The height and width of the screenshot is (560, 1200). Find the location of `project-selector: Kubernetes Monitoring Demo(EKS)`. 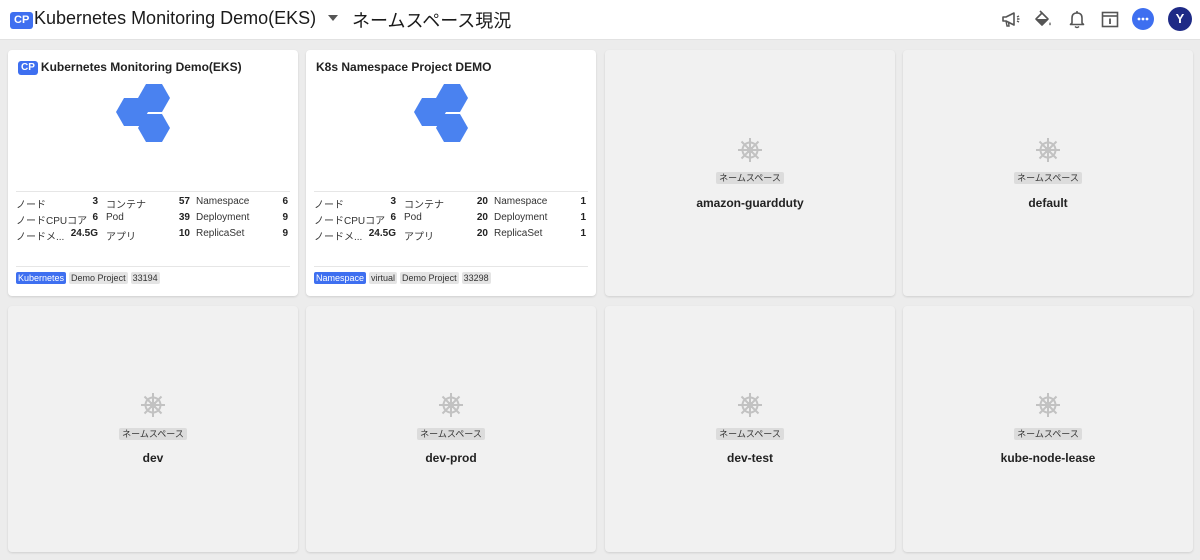

project-selector: Kubernetes Monitoring Demo(EKS) is located at coordinates (175, 18).